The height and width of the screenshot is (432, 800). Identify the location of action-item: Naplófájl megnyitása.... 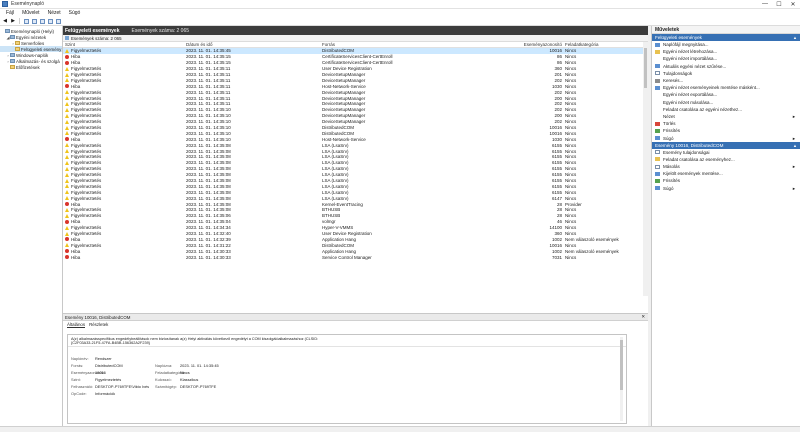
(726, 44).